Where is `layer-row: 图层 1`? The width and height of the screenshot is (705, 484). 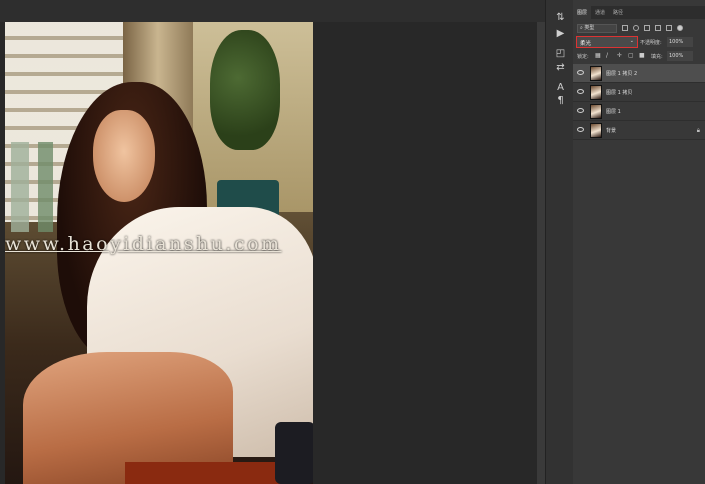
layer-row: 图层 1 is located at coordinates (639, 111).